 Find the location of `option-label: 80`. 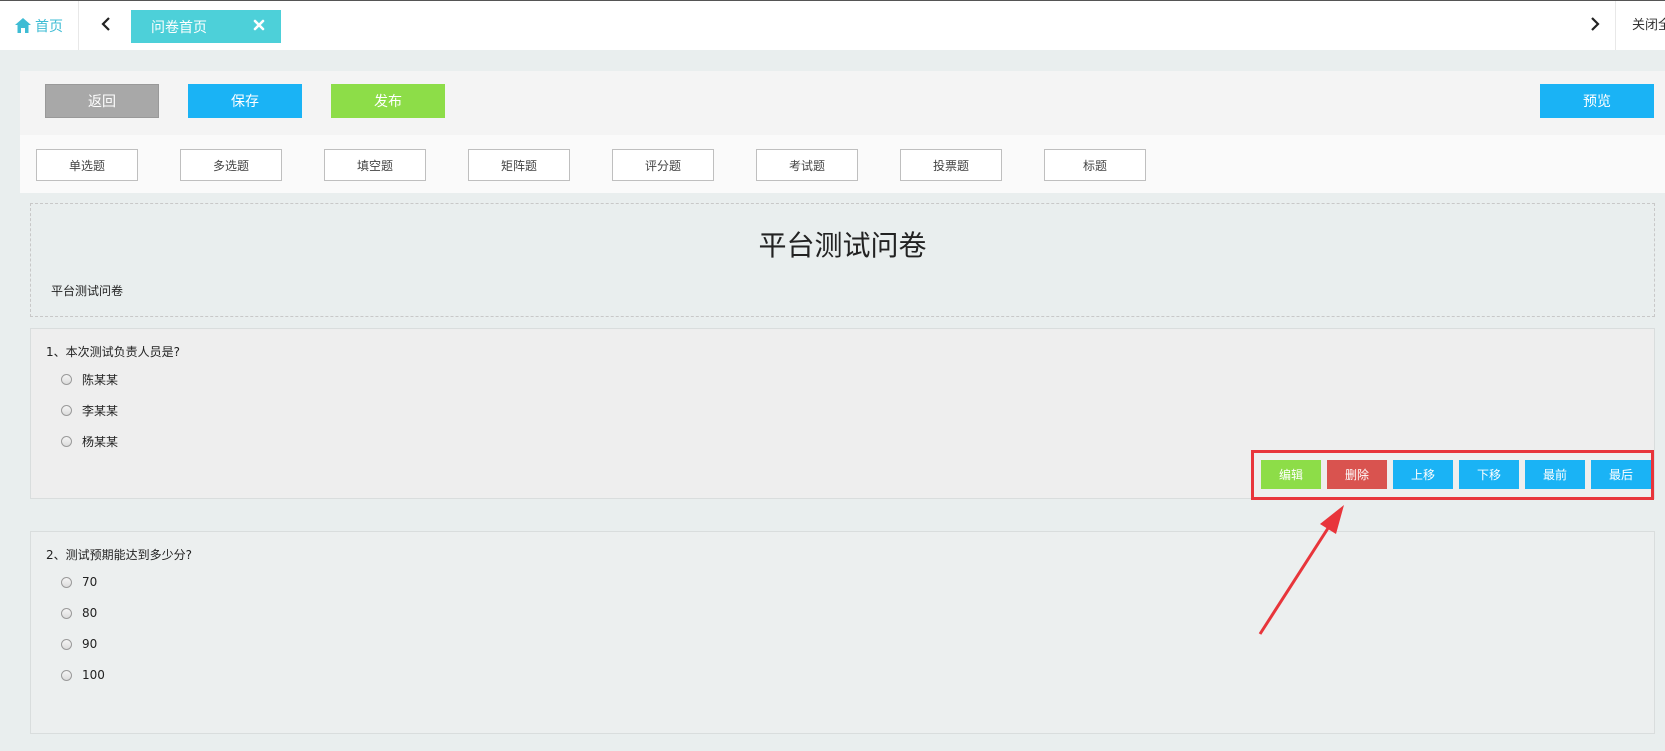

option-label: 80 is located at coordinates (90, 613).